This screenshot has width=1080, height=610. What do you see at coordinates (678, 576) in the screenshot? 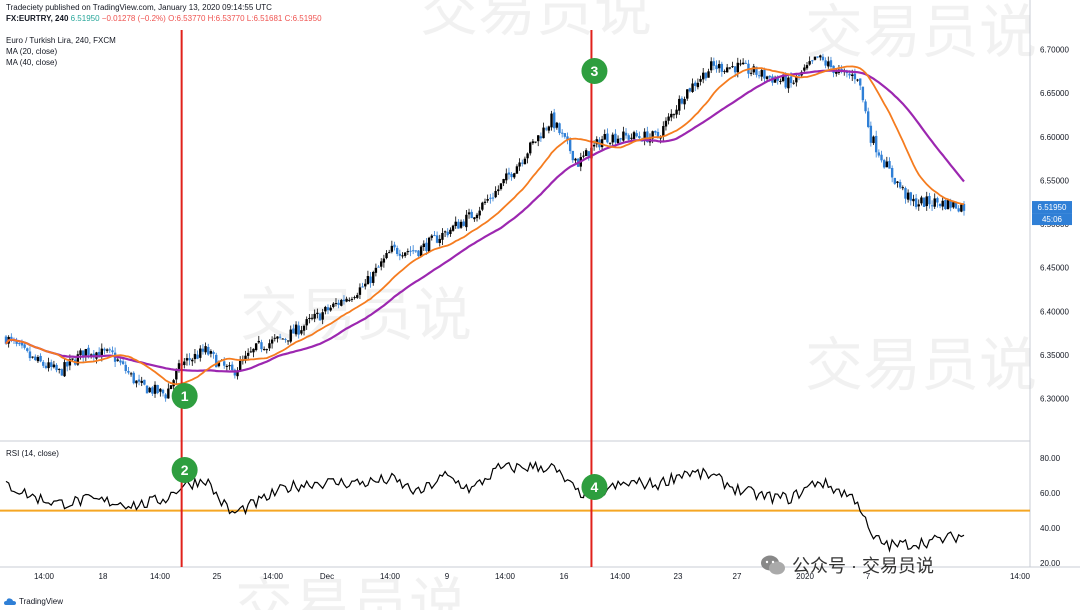
I see `time-tick-label: 23` at bounding box center [678, 576].